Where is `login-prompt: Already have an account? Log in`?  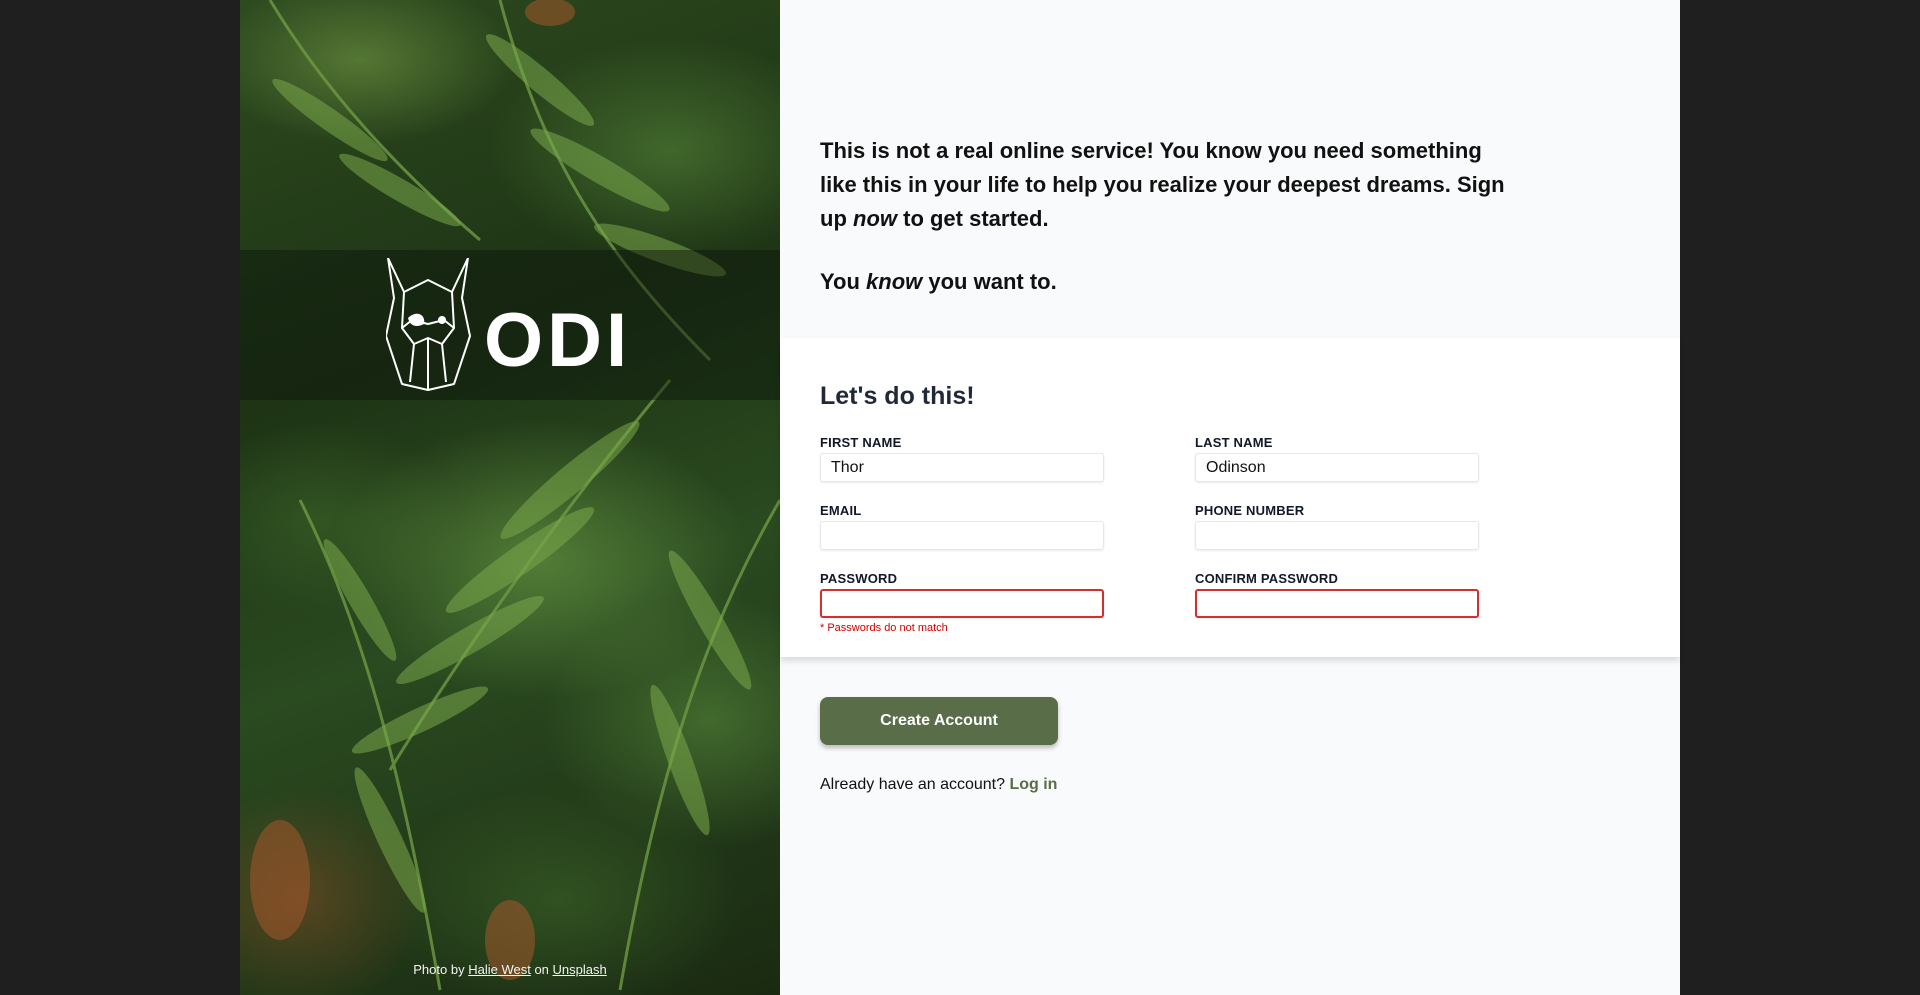
login-prompt: Already have an account? Log in is located at coordinates (938, 785).